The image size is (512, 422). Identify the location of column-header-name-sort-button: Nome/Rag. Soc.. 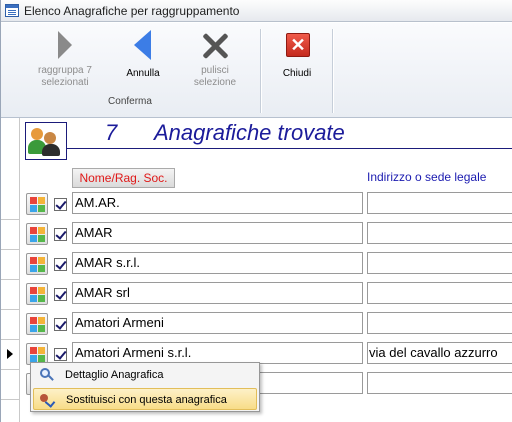
(123, 178).